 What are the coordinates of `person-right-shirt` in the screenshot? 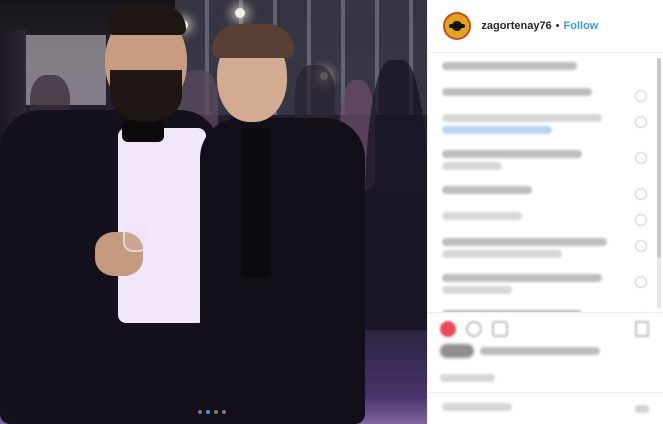 It's located at (256, 203).